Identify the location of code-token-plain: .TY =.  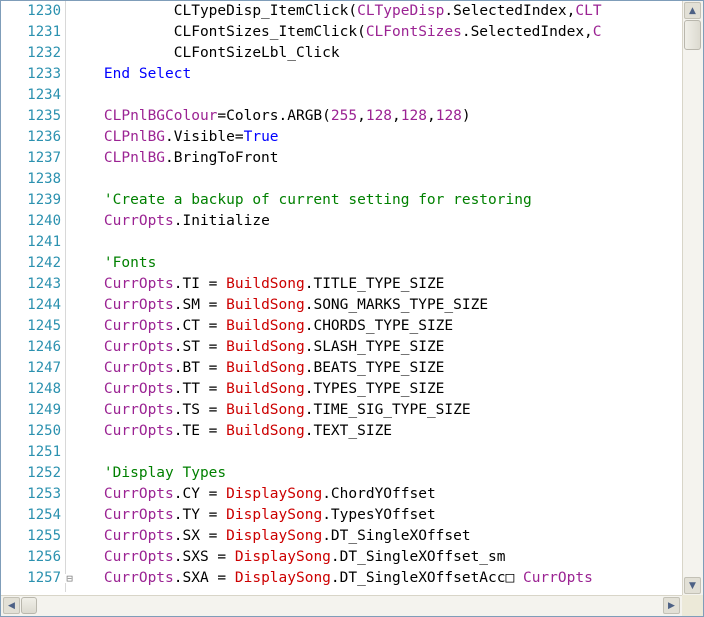
(200, 515).